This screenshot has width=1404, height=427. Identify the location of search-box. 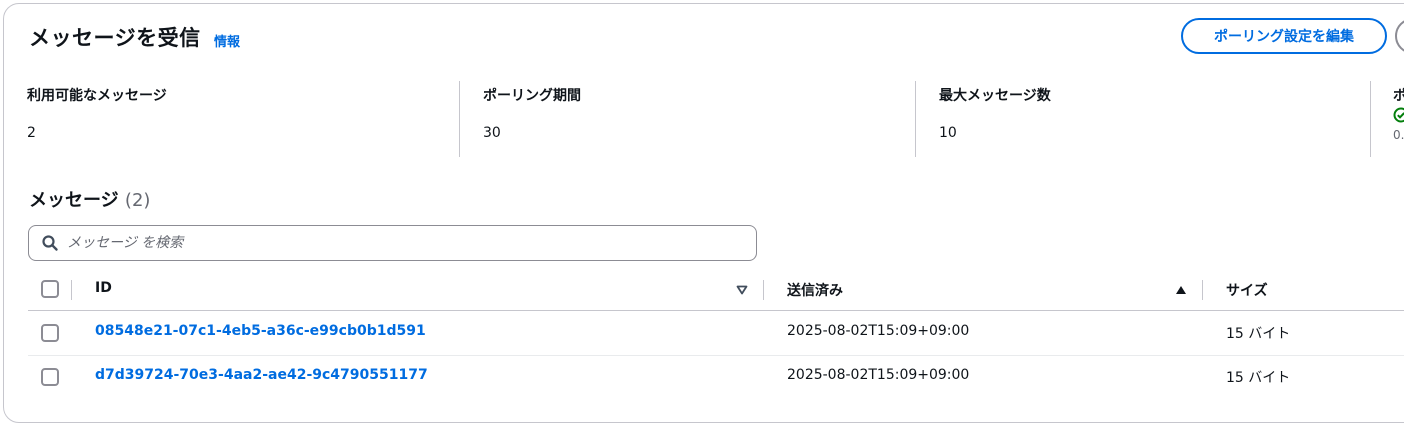
(392, 243).